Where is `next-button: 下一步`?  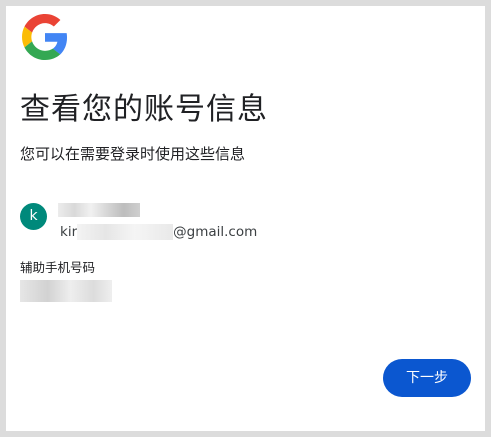 next-button: 下一步 is located at coordinates (427, 378).